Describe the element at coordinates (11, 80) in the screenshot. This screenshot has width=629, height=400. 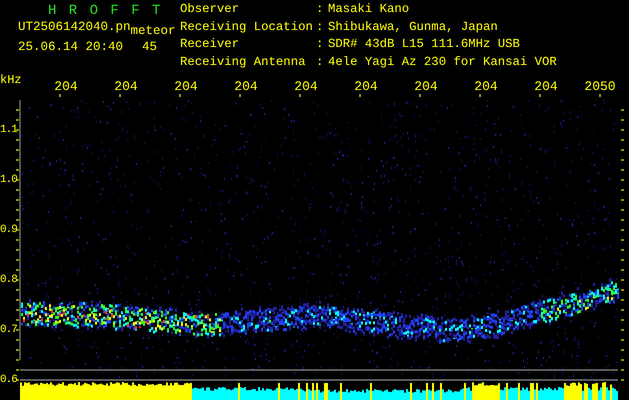
I see `axis-unit: kHz` at that location.